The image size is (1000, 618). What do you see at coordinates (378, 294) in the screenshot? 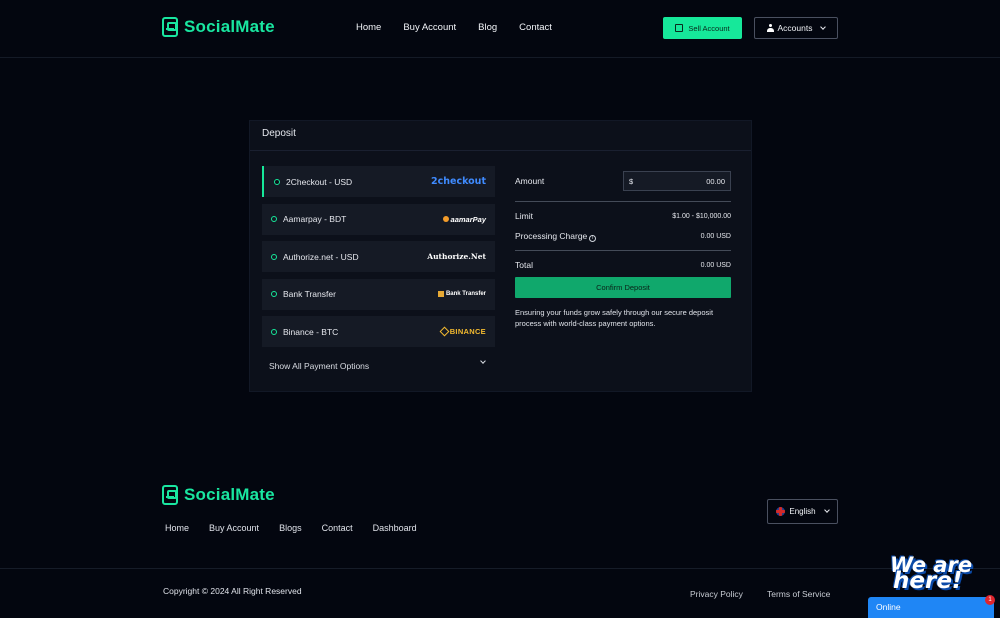
I see `method-bank-transfer: Bank Transfer Bank Transfer` at bounding box center [378, 294].